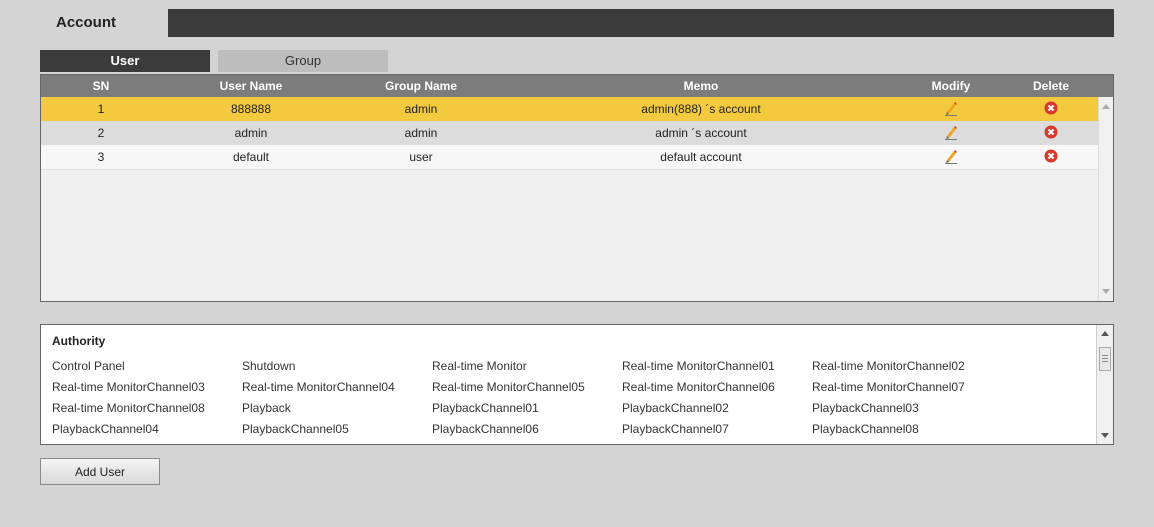 The image size is (1154, 527). Describe the element at coordinates (101, 133) in the screenshot. I see `cell-sn: 2` at that location.